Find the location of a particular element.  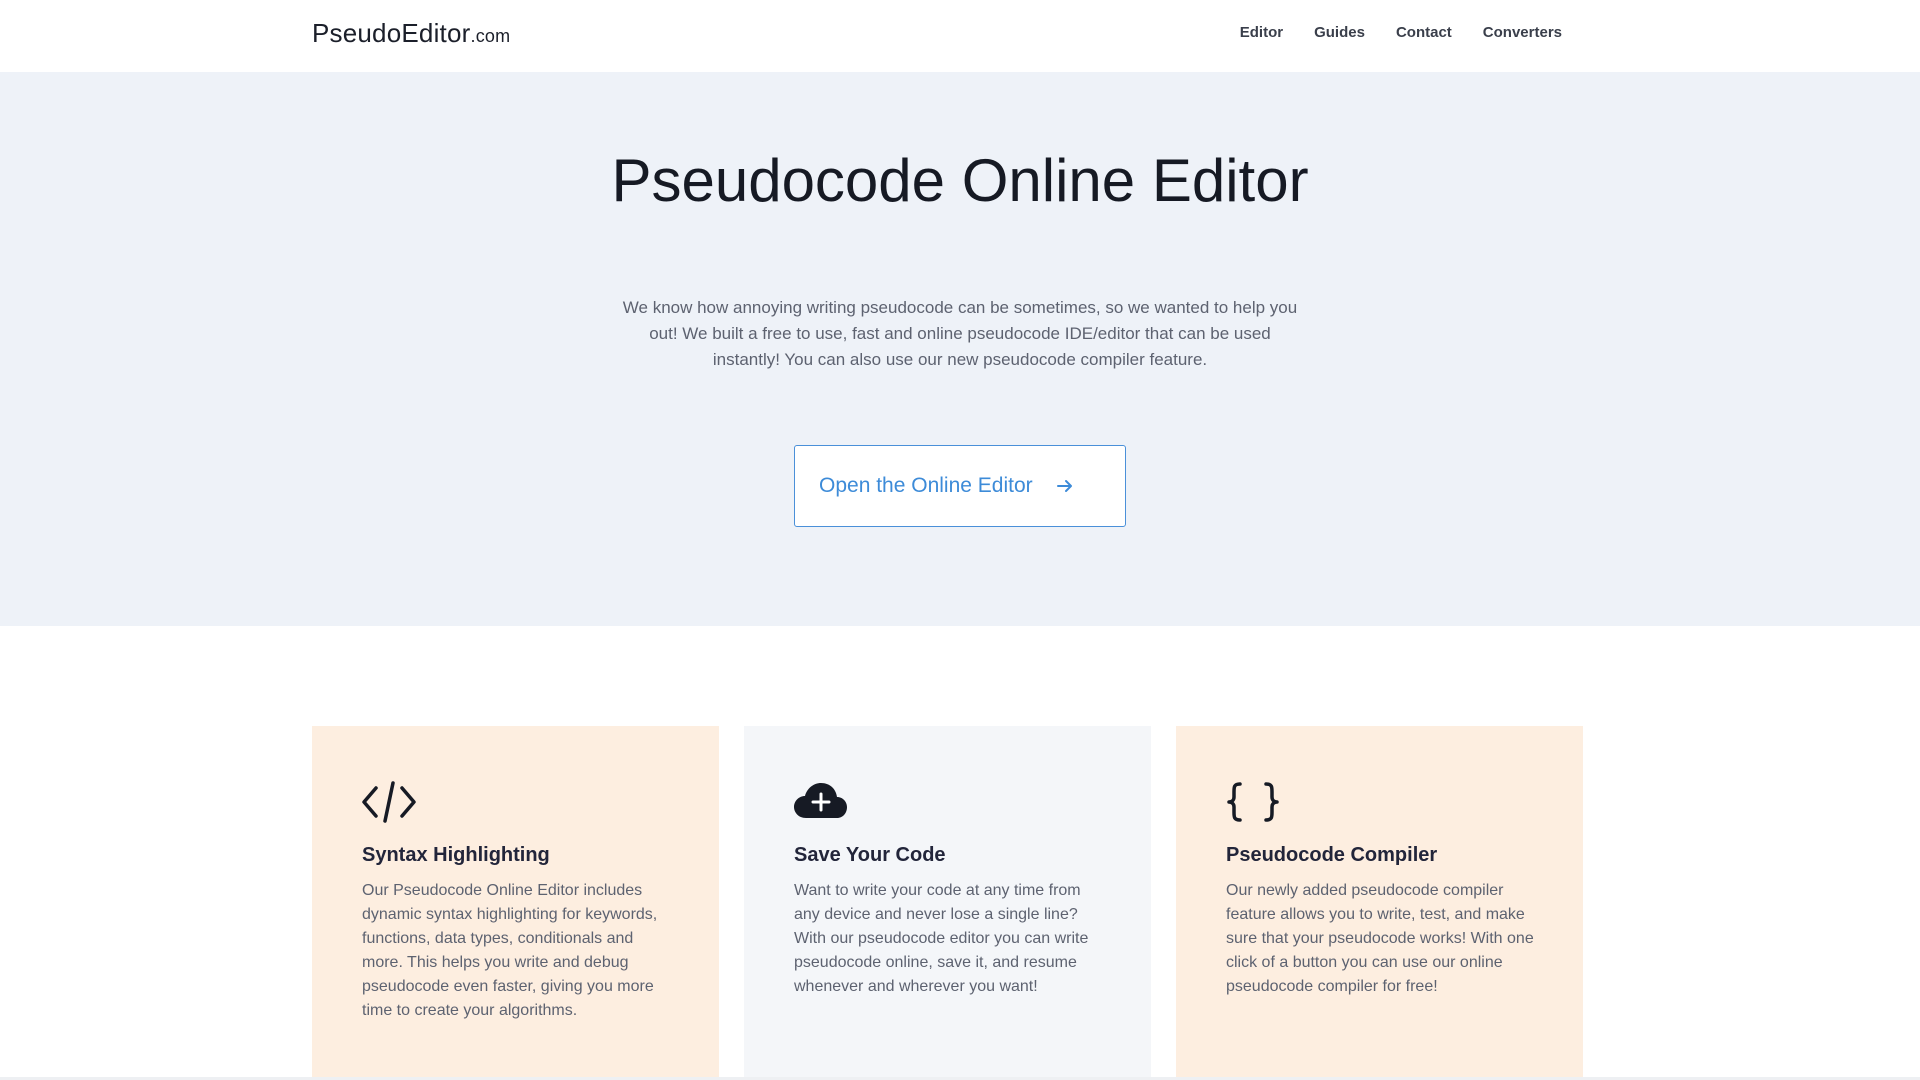

nav-converters: Converters is located at coordinates (1522, 32).